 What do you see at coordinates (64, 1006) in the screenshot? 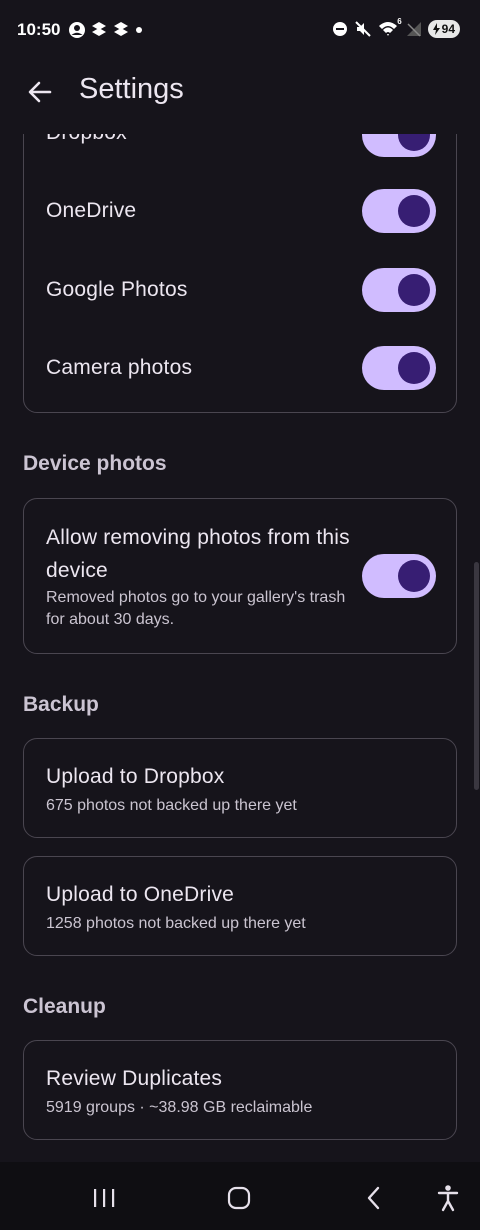
I see `section-header-cleanup: Cleanup` at bounding box center [64, 1006].